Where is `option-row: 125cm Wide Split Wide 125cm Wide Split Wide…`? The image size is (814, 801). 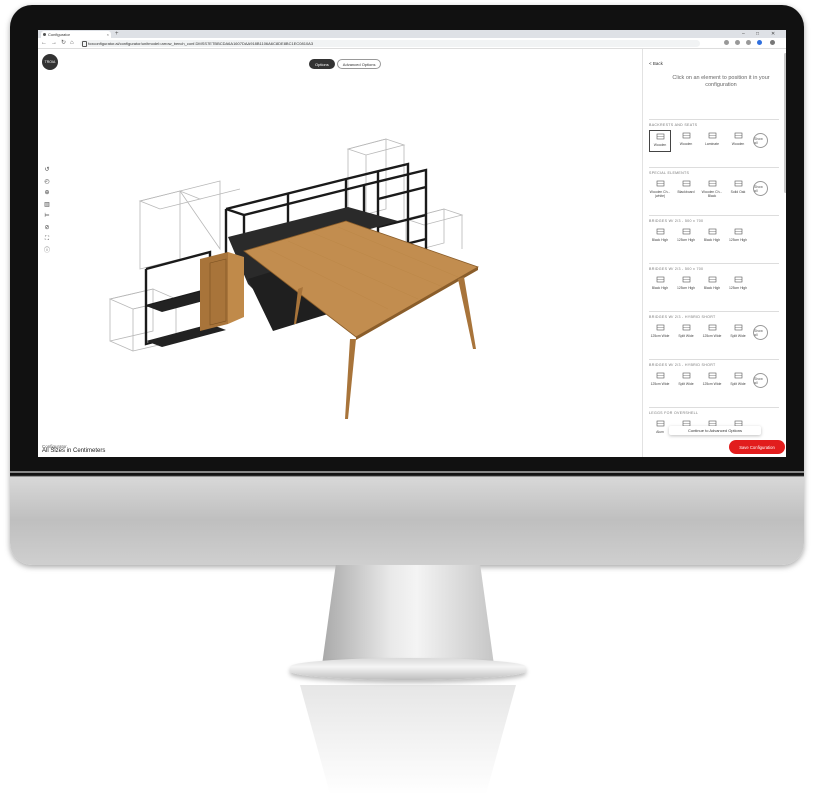
option-row: 125cm Wide Split Wide 125cm Wide Split Wide… is located at coordinates (714, 333).